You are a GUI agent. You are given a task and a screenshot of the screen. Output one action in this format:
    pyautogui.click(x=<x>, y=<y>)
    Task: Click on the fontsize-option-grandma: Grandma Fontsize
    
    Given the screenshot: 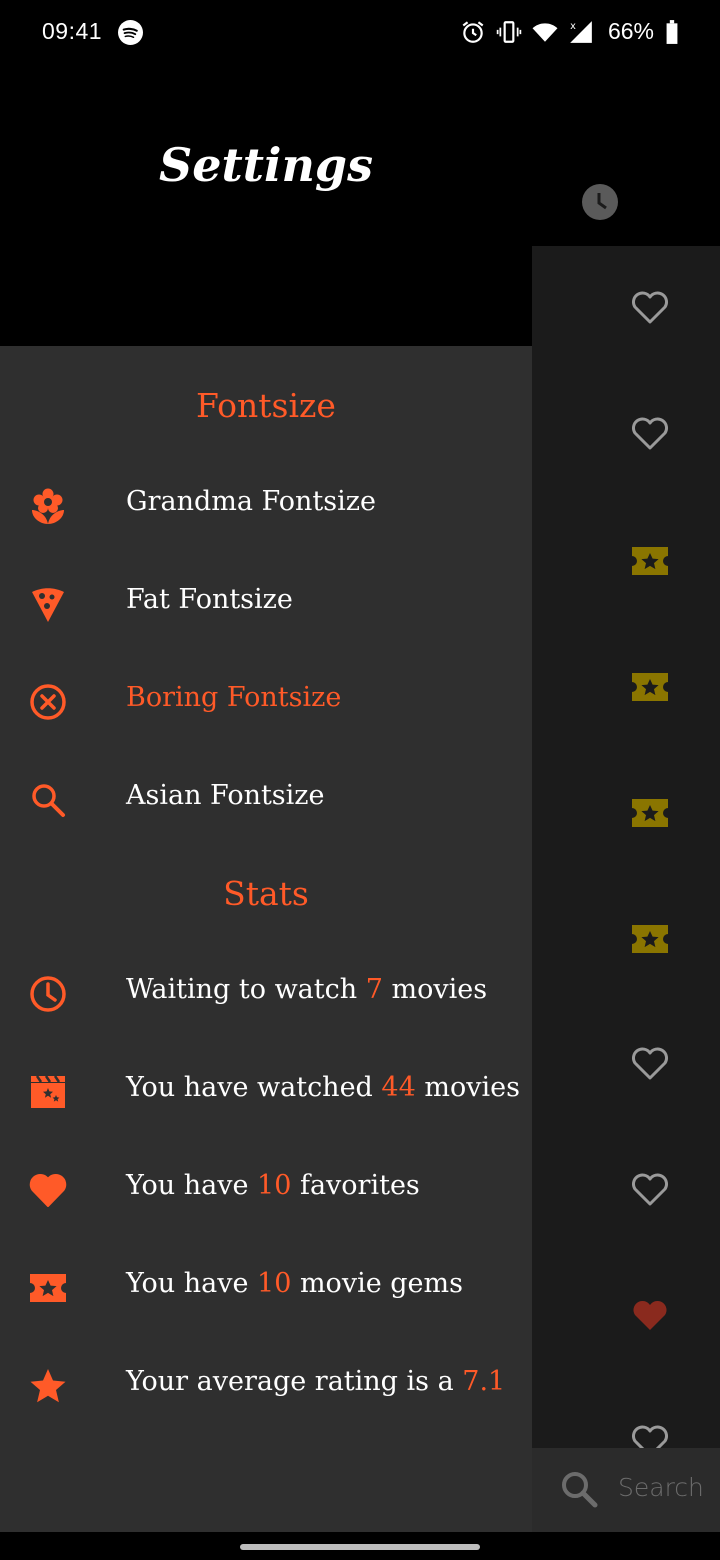 What is the action you would take?
    pyautogui.click(x=266, y=504)
    